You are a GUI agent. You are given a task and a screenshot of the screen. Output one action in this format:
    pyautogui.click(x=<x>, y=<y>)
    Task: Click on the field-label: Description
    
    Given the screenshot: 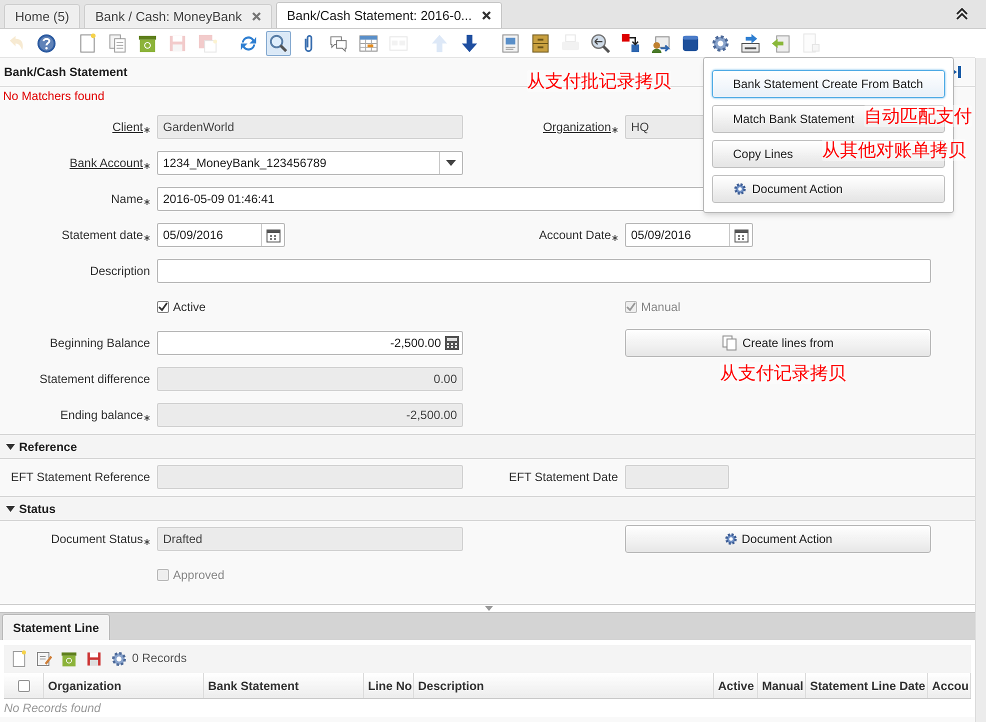 What is the action you would take?
    pyautogui.click(x=120, y=271)
    